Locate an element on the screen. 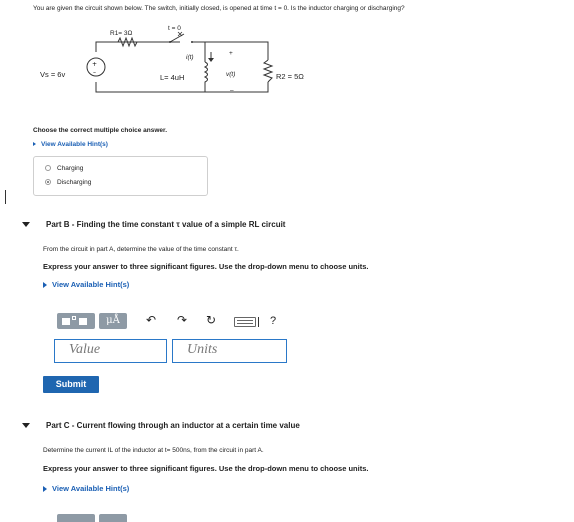 The width and height of the screenshot is (574, 522). part-c-hint-label: View Available Hint(s) is located at coordinates (91, 488).